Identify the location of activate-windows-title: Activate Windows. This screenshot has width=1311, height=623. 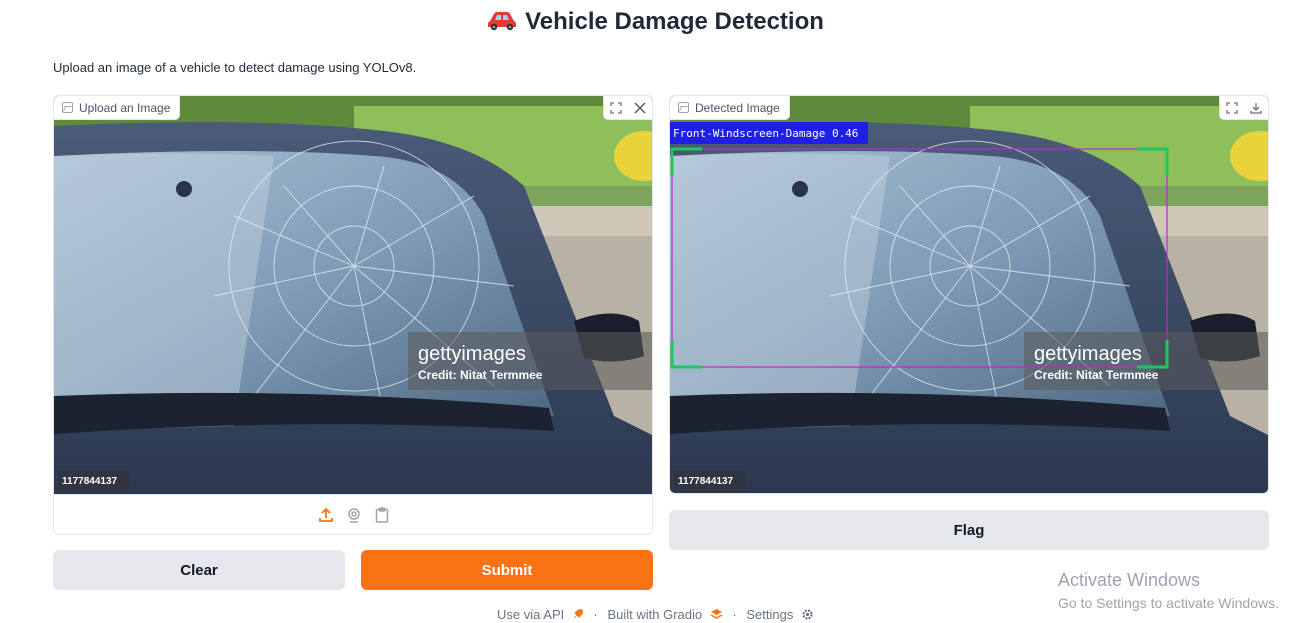
(1129, 580).